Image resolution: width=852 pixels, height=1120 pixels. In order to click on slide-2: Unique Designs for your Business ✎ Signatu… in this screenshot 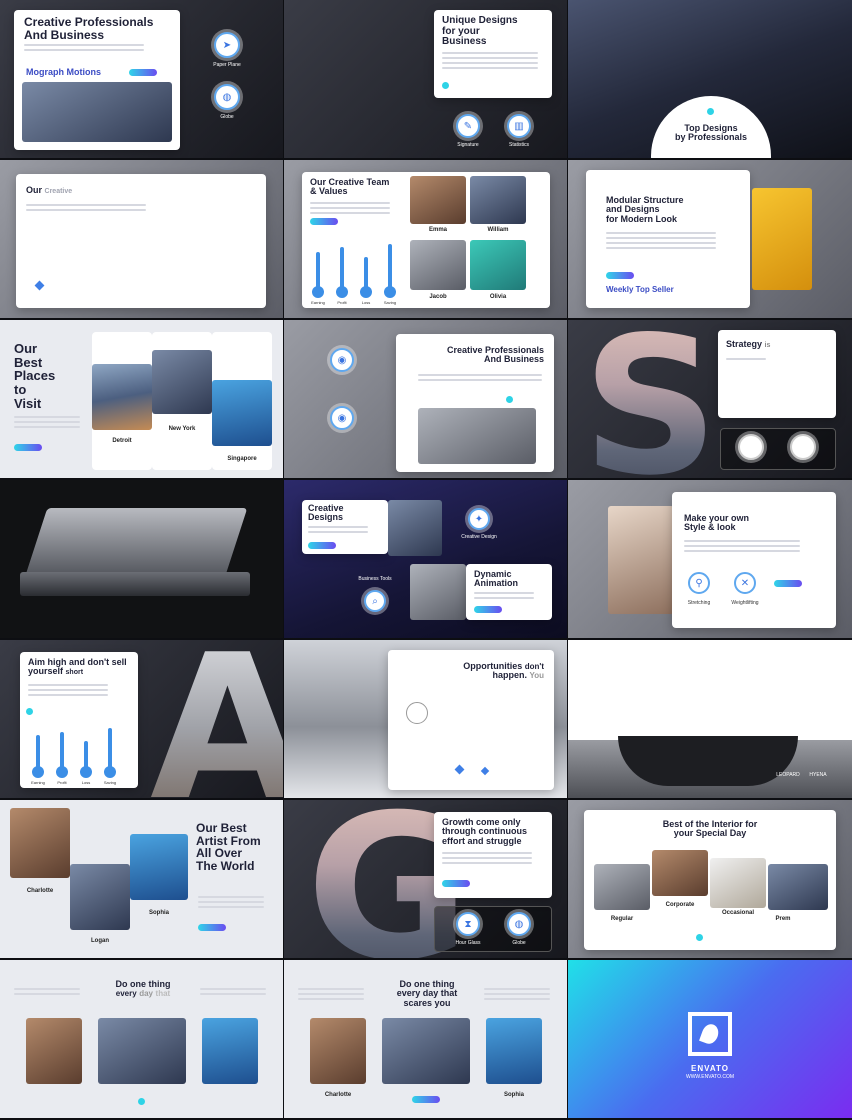, I will do `click(425, 79)`.